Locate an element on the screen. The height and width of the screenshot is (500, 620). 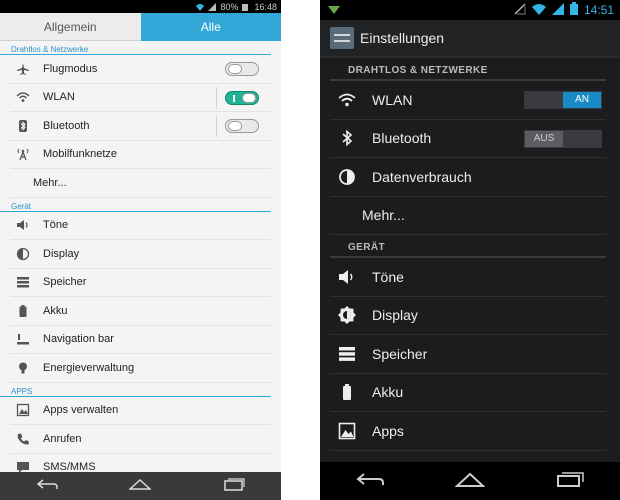
data-usage-icon is located at coordinates (347, 177).